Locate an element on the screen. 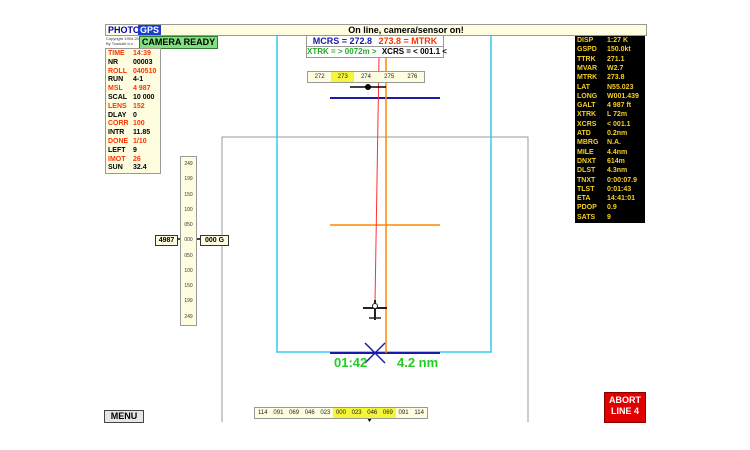 Image resolution: width=750 pixels, height=450 pixels. info-key: XTRK is located at coordinates (587, 115).